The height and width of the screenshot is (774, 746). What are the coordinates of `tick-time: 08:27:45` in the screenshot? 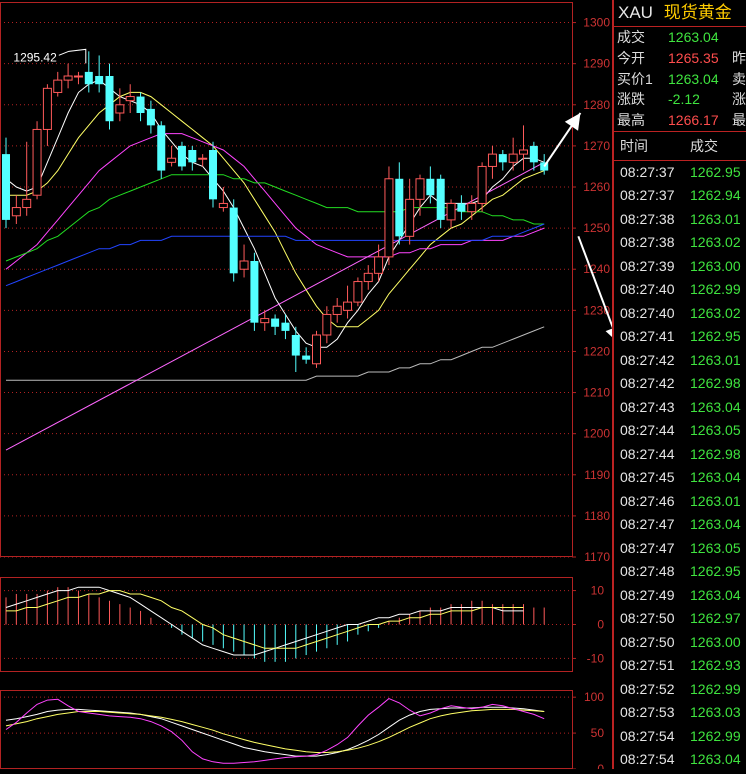 It's located at (647, 477).